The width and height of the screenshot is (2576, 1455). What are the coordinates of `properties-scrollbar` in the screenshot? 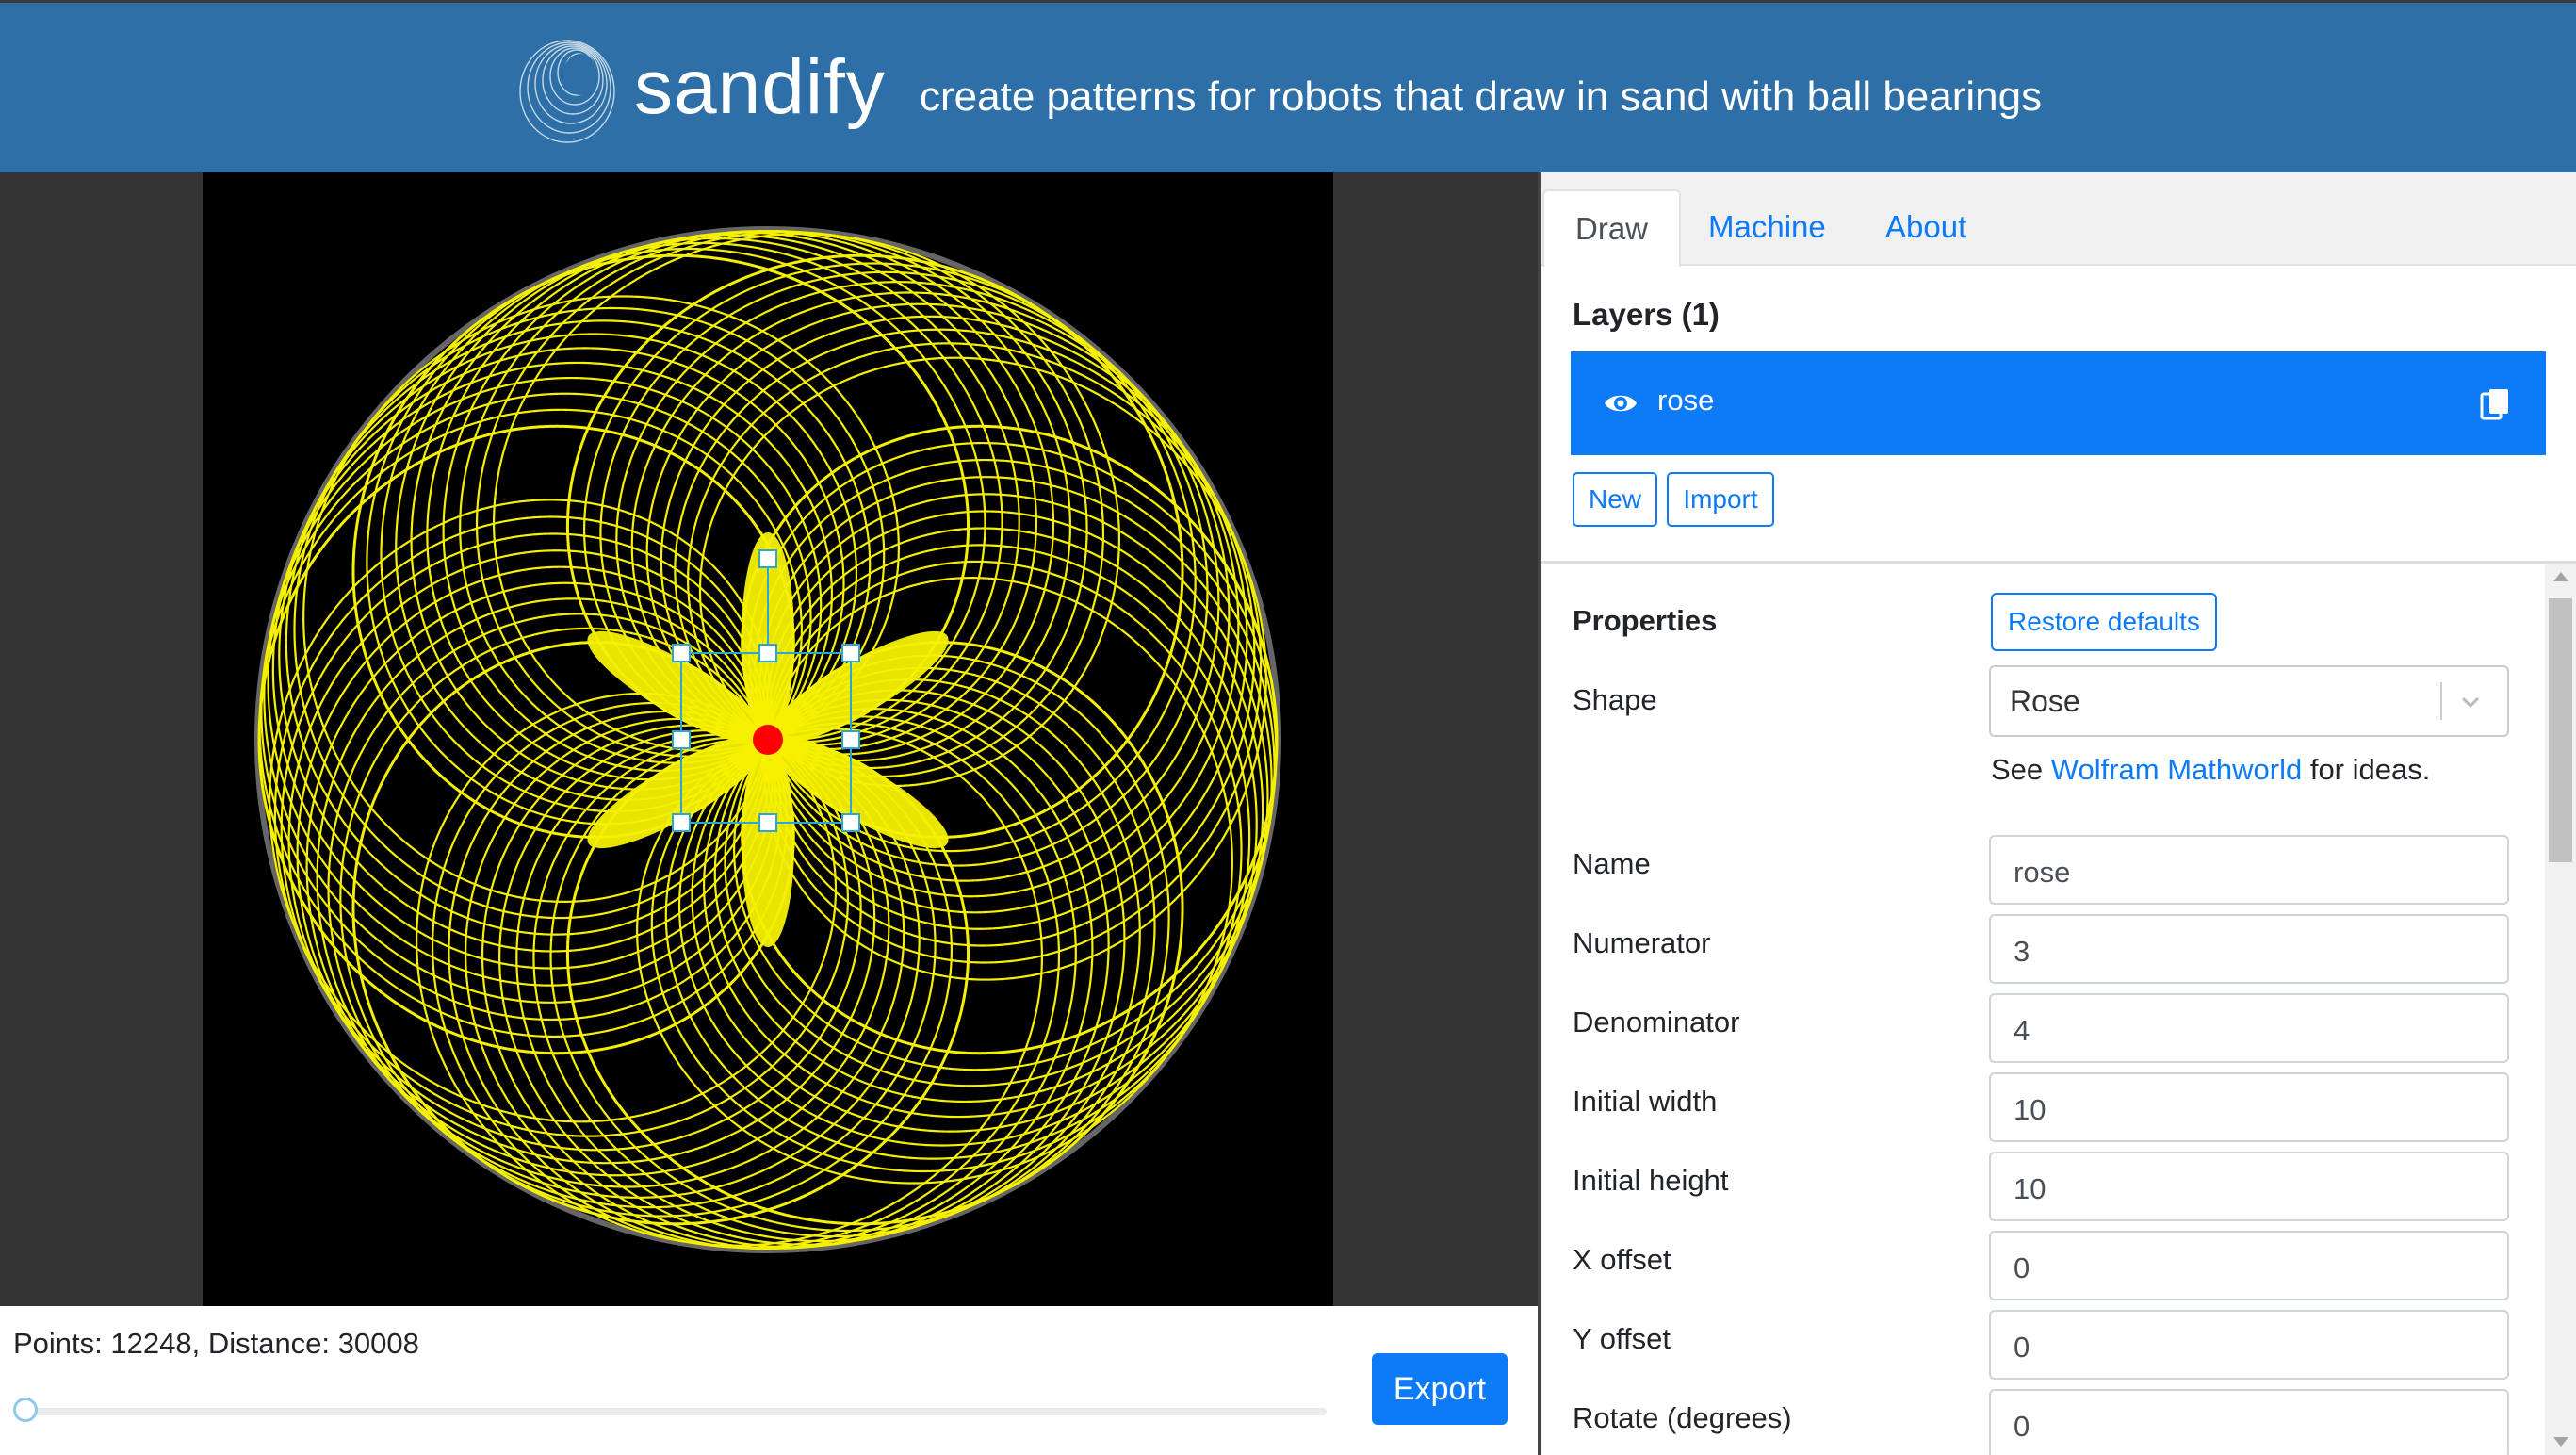 It's located at (2560, 1009).